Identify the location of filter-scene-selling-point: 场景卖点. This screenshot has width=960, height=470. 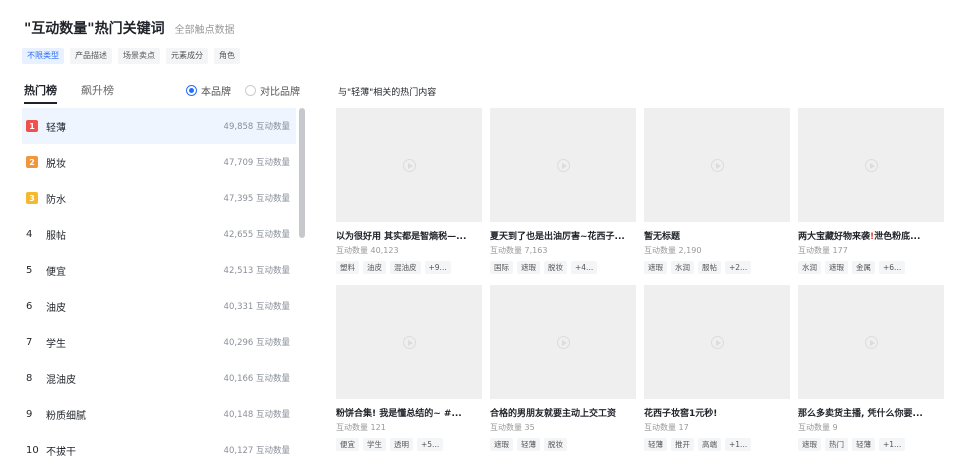
(139, 56).